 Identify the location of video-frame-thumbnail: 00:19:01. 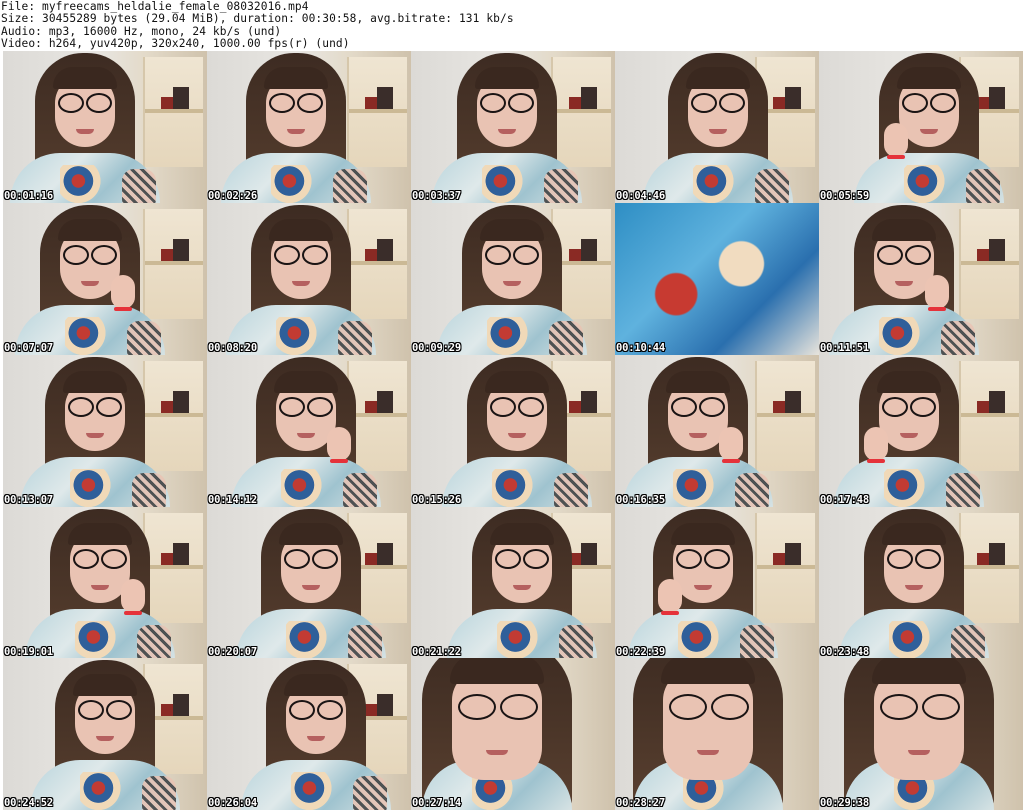
(105, 583).